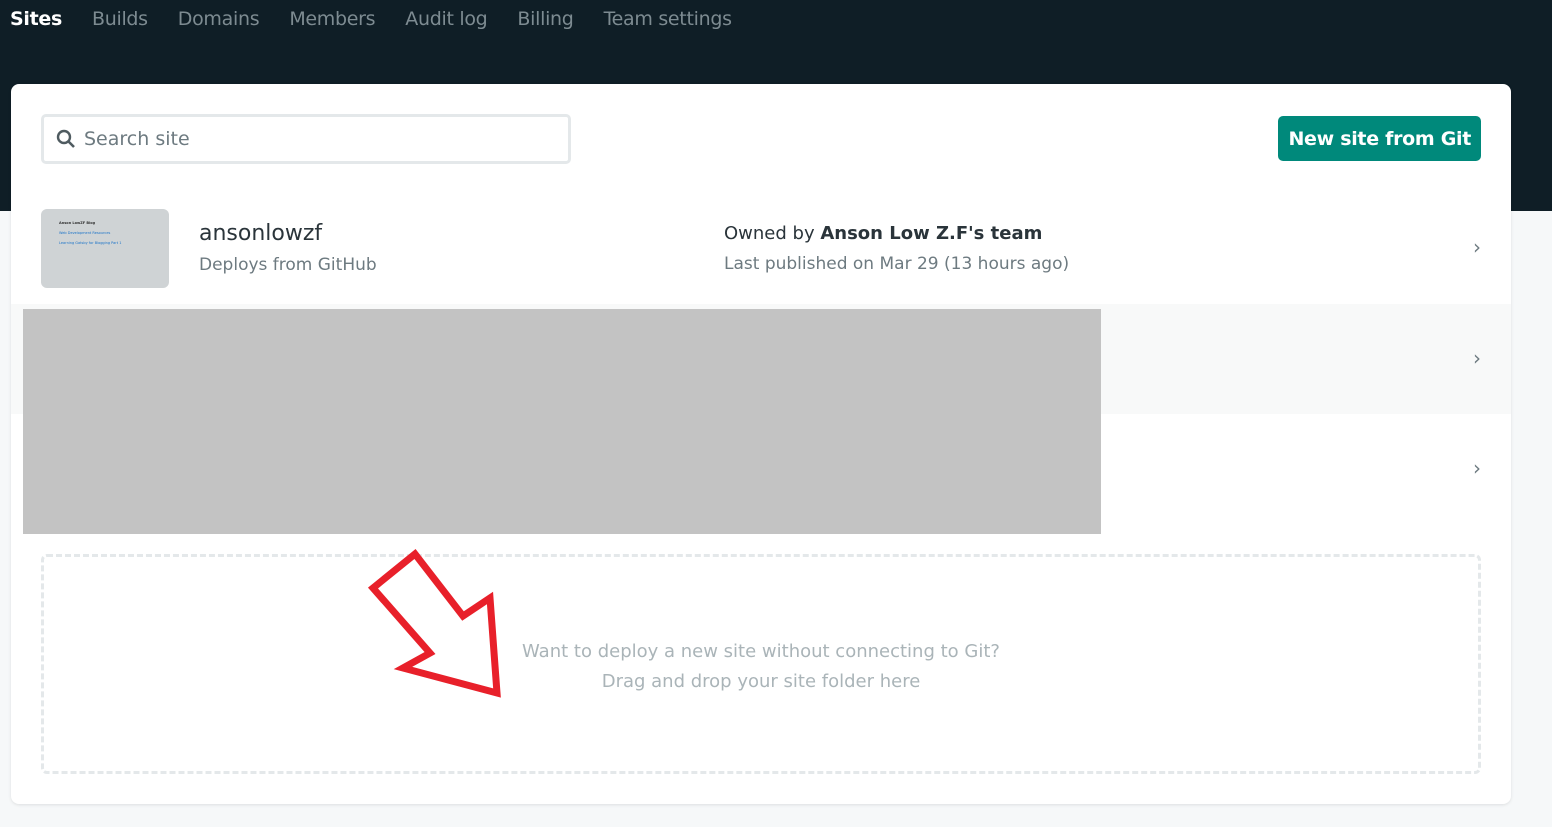 The height and width of the screenshot is (827, 1552). I want to click on nav-billing: Billing, so click(545, 19).